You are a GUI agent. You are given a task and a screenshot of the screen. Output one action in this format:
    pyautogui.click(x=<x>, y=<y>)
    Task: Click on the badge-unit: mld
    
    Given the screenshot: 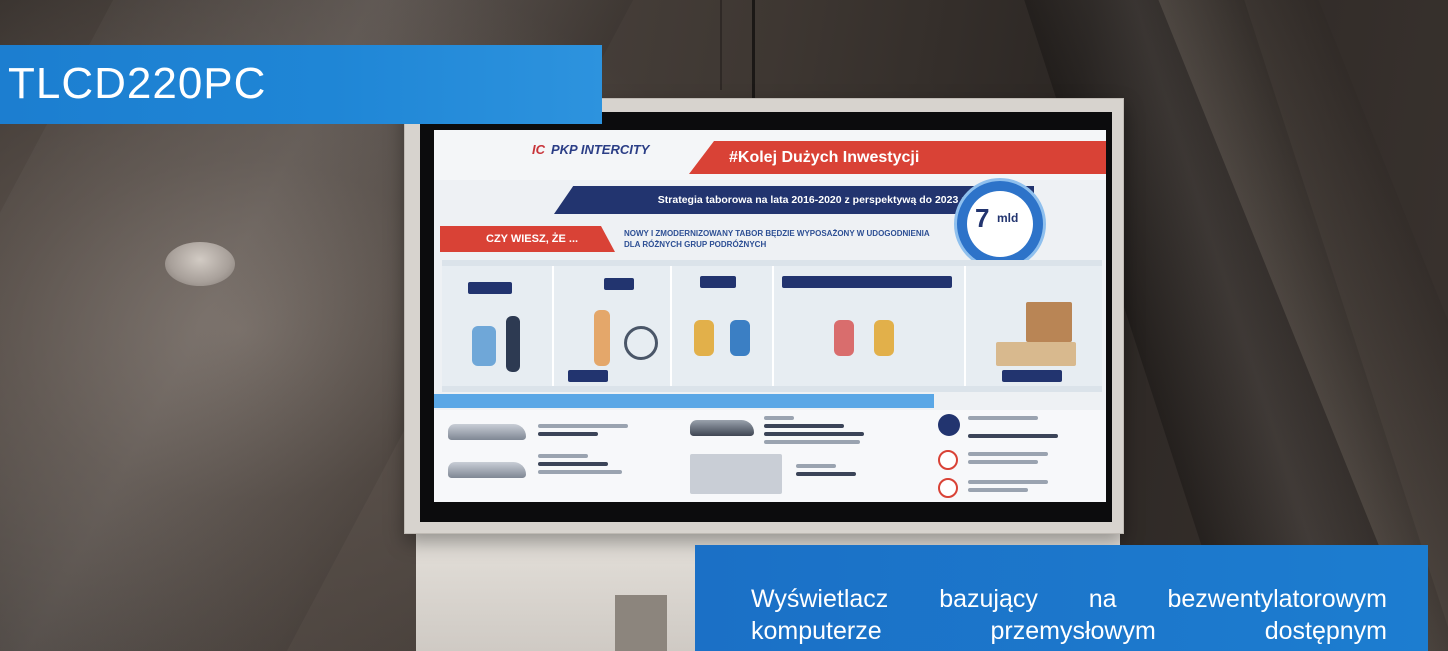 What is the action you would take?
    pyautogui.click(x=1008, y=218)
    